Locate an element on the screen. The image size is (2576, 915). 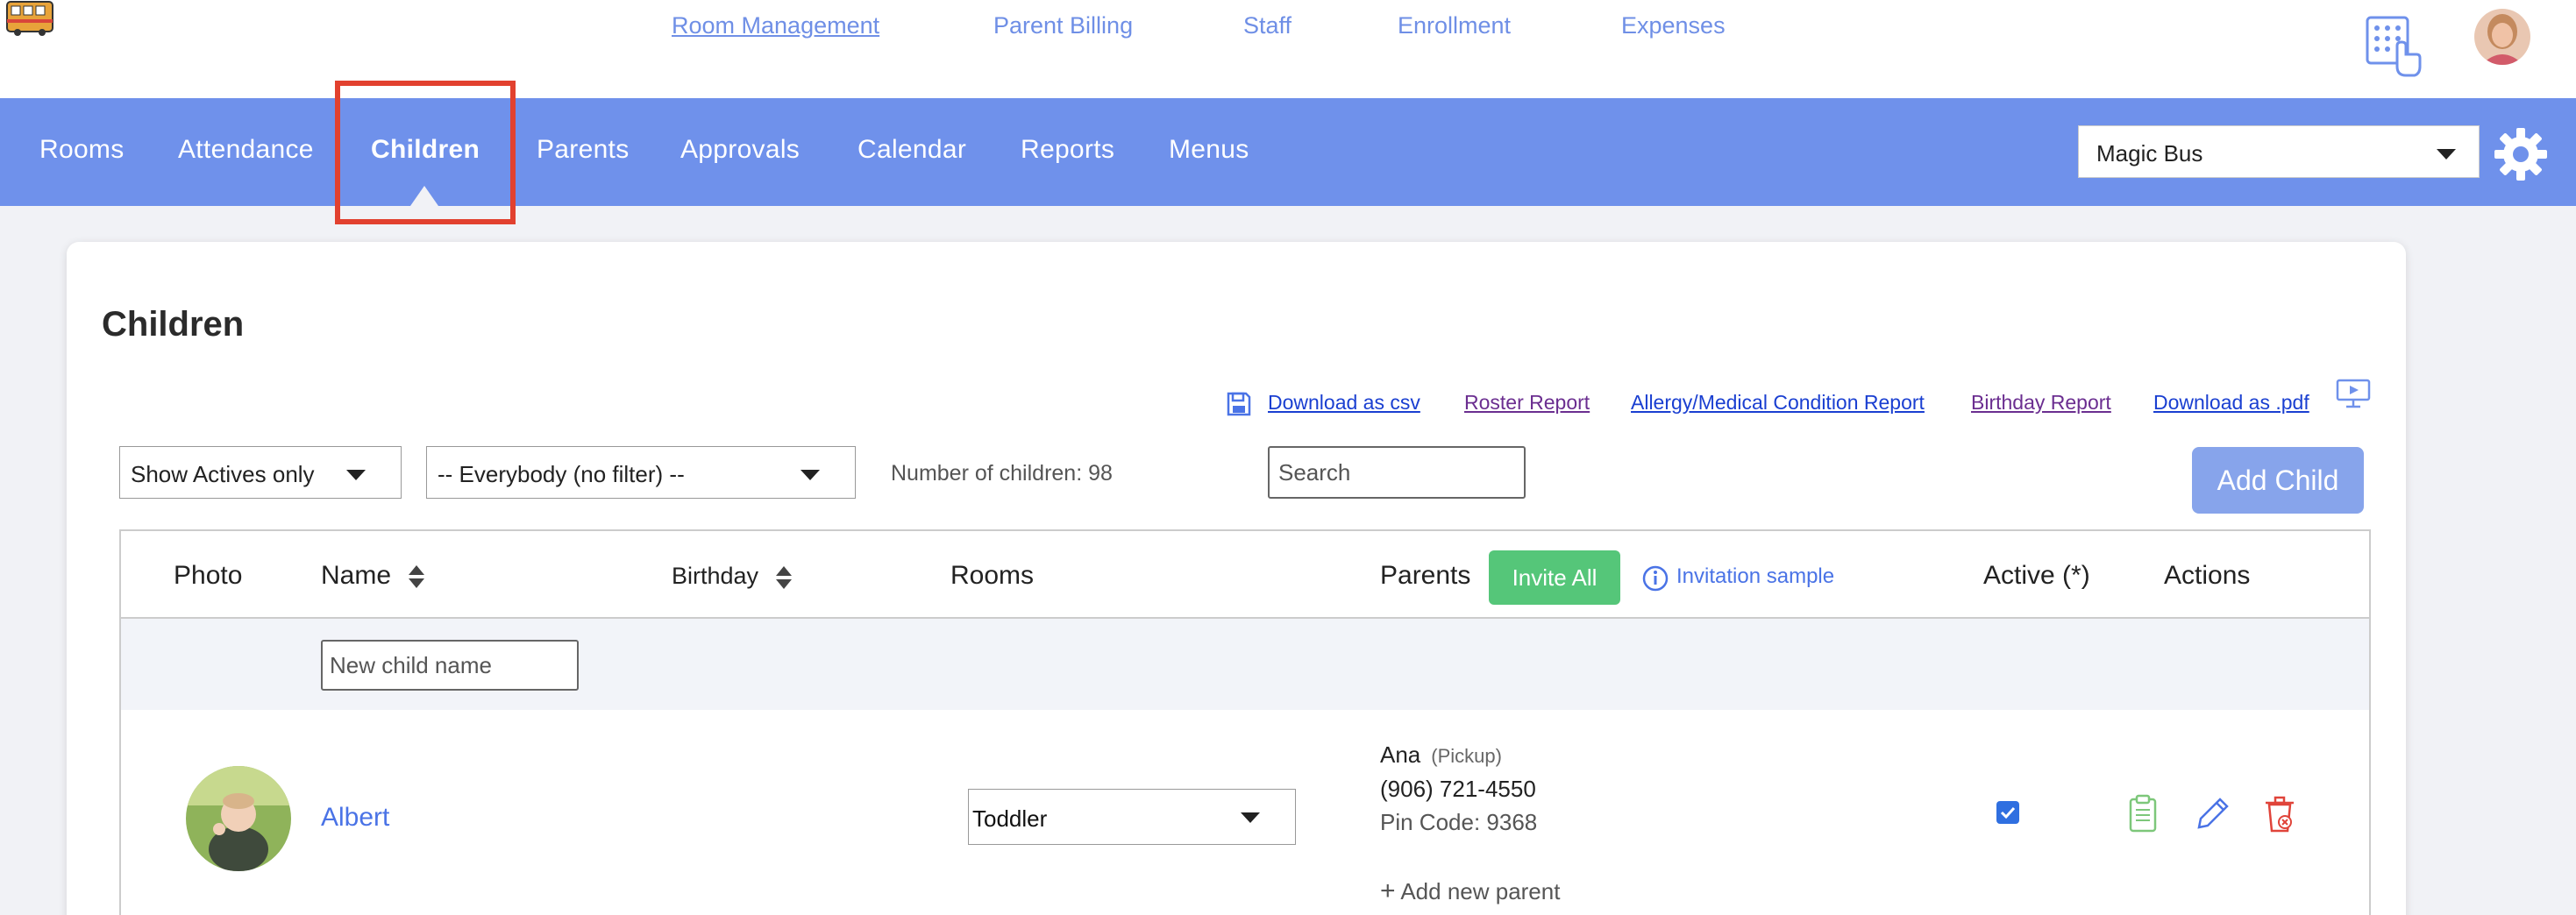
room-select-value: Toddler is located at coordinates (1010, 818).